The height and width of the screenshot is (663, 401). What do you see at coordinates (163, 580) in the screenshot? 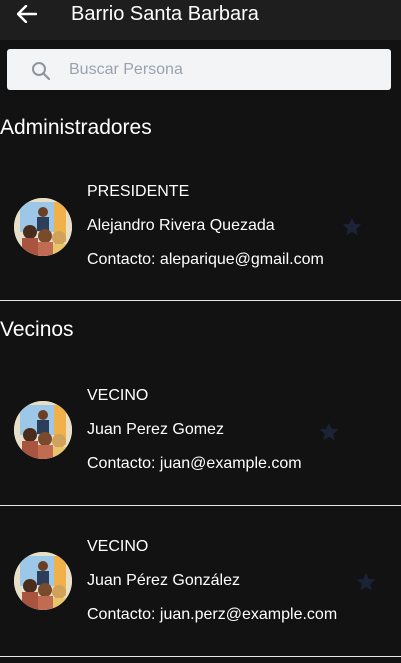
I see `person-name: Juan Pérez González` at bounding box center [163, 580].